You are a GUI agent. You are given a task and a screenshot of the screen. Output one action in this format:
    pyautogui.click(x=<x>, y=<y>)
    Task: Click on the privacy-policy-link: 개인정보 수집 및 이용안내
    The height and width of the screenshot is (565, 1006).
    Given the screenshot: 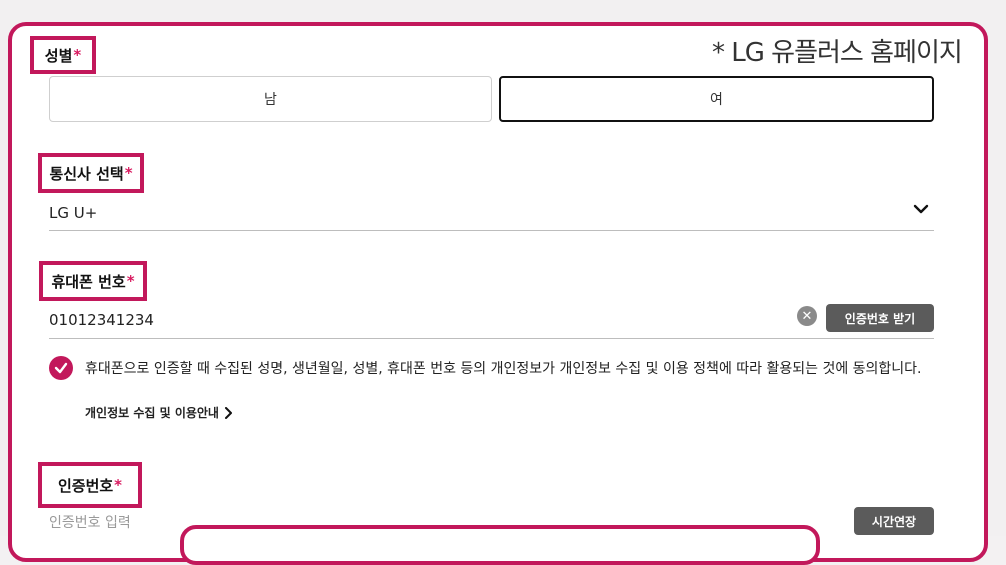 What is the action you would take?
    pyautogui.click(x=158, y=412)
    